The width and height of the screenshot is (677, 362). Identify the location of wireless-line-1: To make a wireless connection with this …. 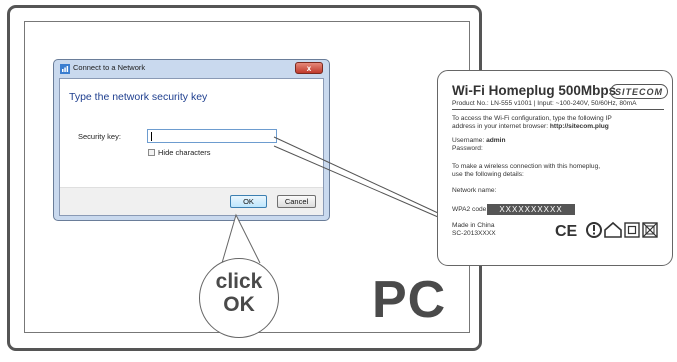
(526, 166).